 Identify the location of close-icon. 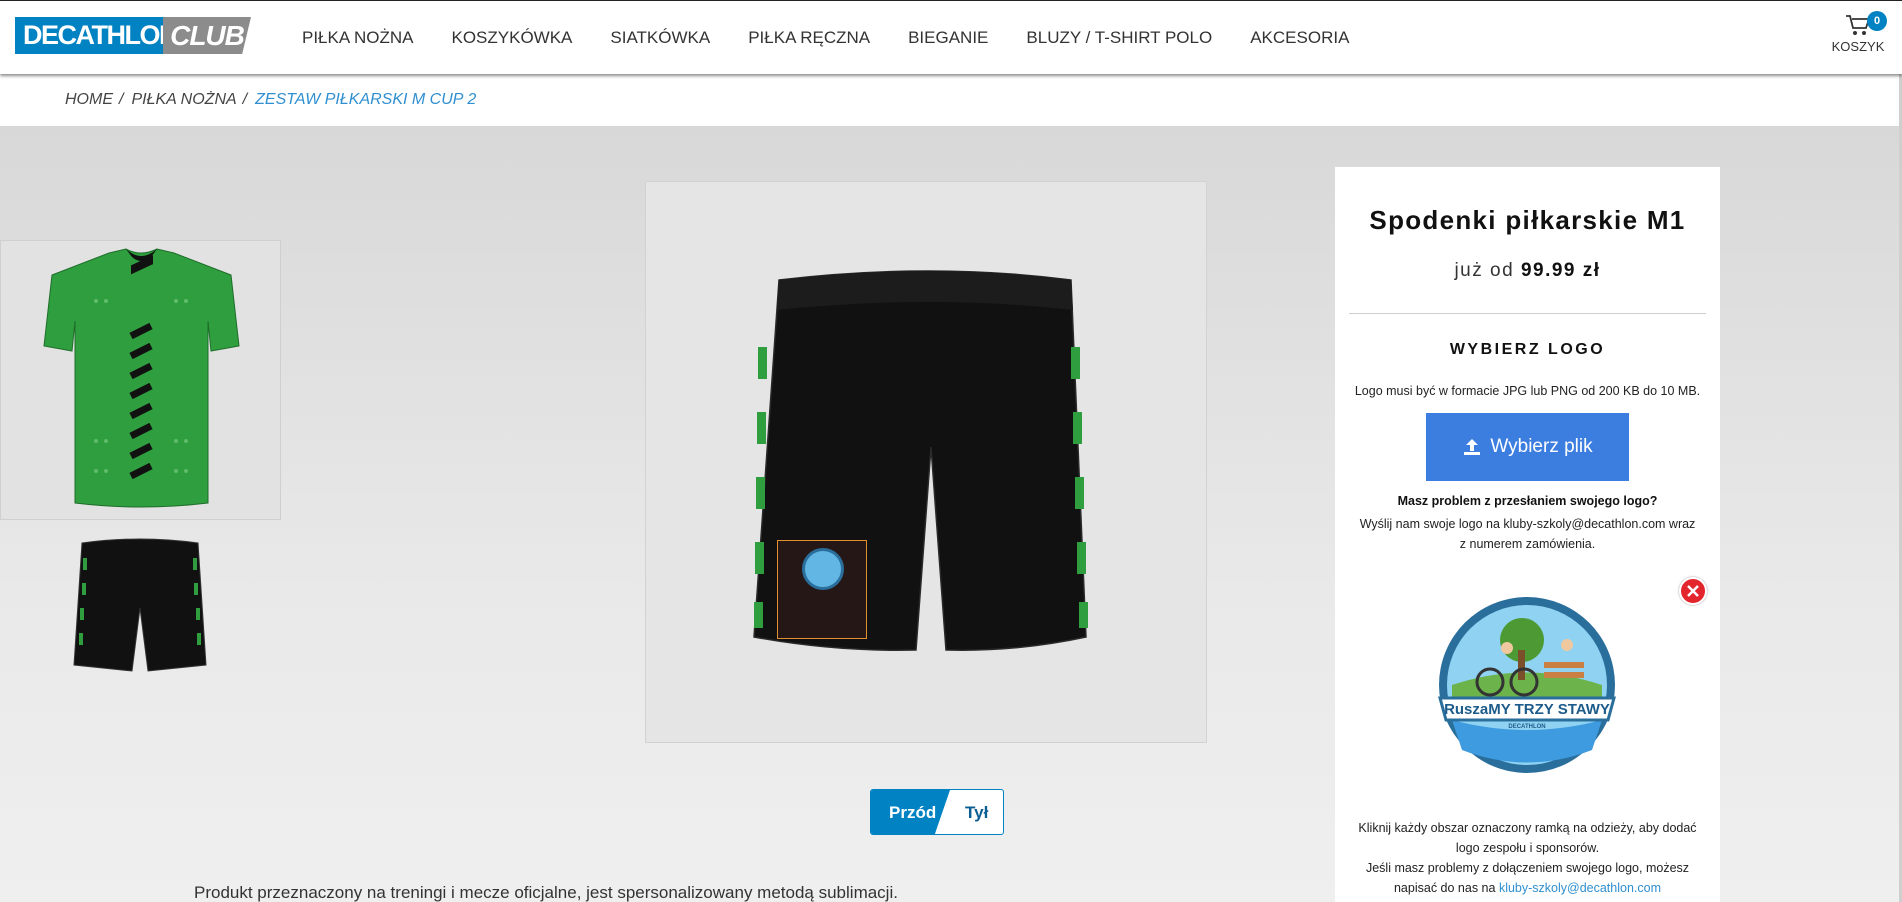
(1693, 591).